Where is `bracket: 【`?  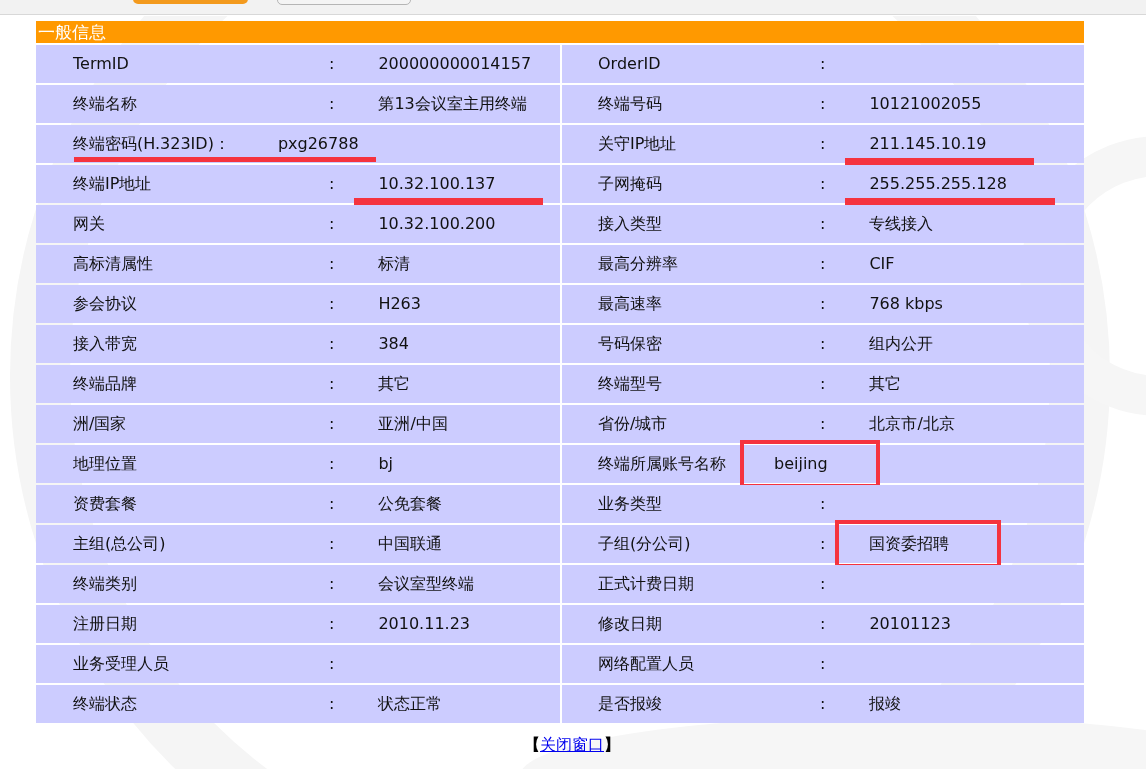
bracket: 【 is located at coordinates (532, 745).